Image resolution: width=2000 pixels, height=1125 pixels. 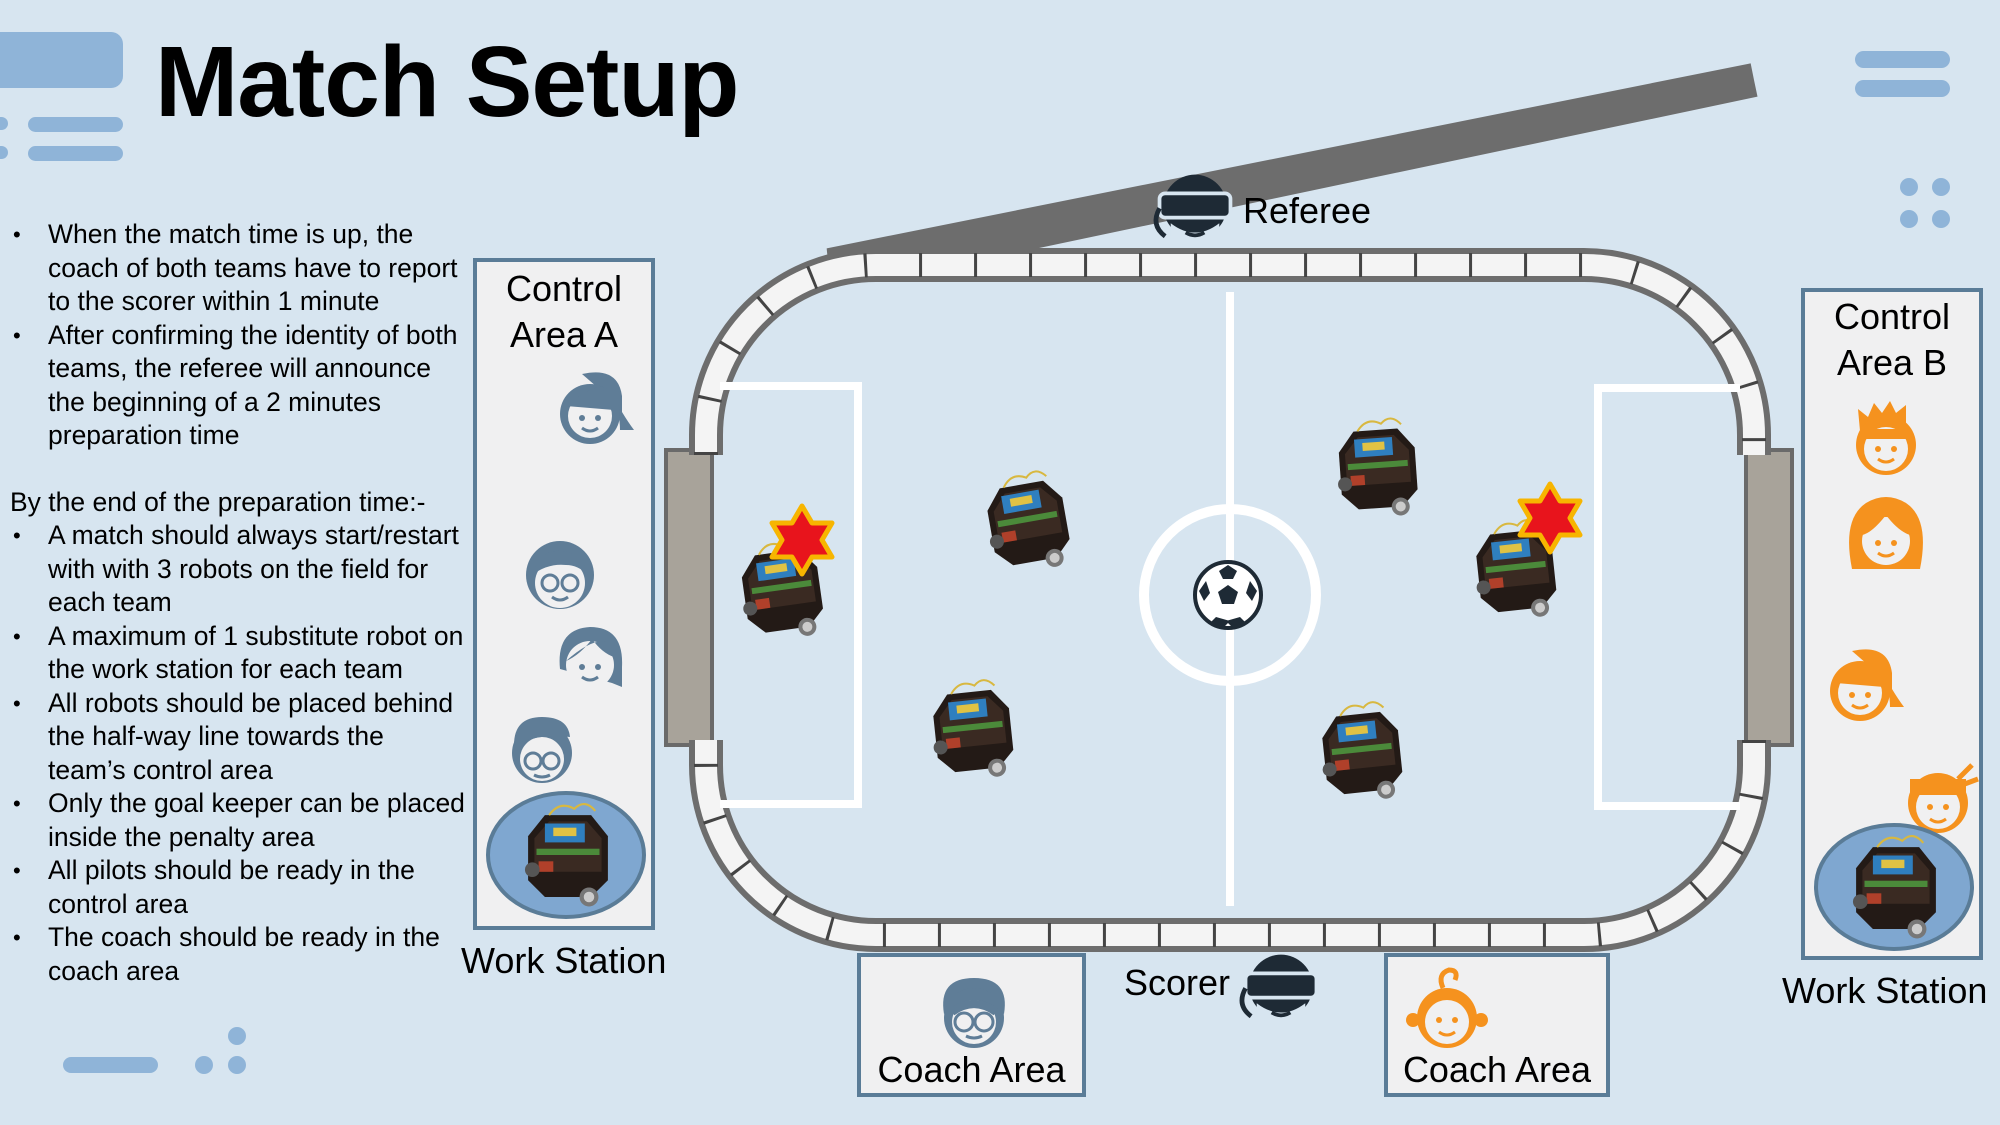 I want to click on page-title: Match Setup, so click(x=447, y=82).